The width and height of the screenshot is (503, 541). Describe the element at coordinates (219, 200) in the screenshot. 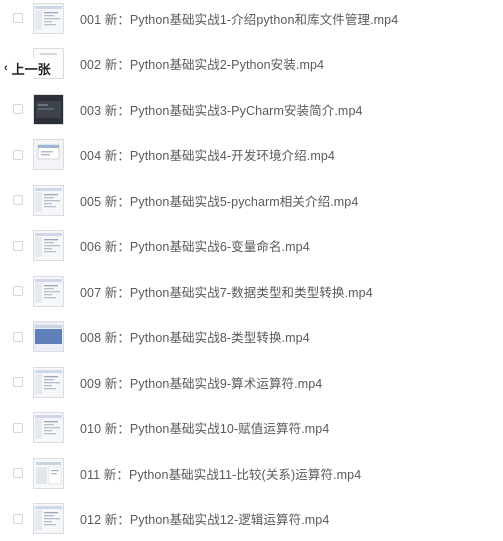

I see `file-name: 005 新：Python基础实战5-pycharm相关介绍.mp4` at that location.